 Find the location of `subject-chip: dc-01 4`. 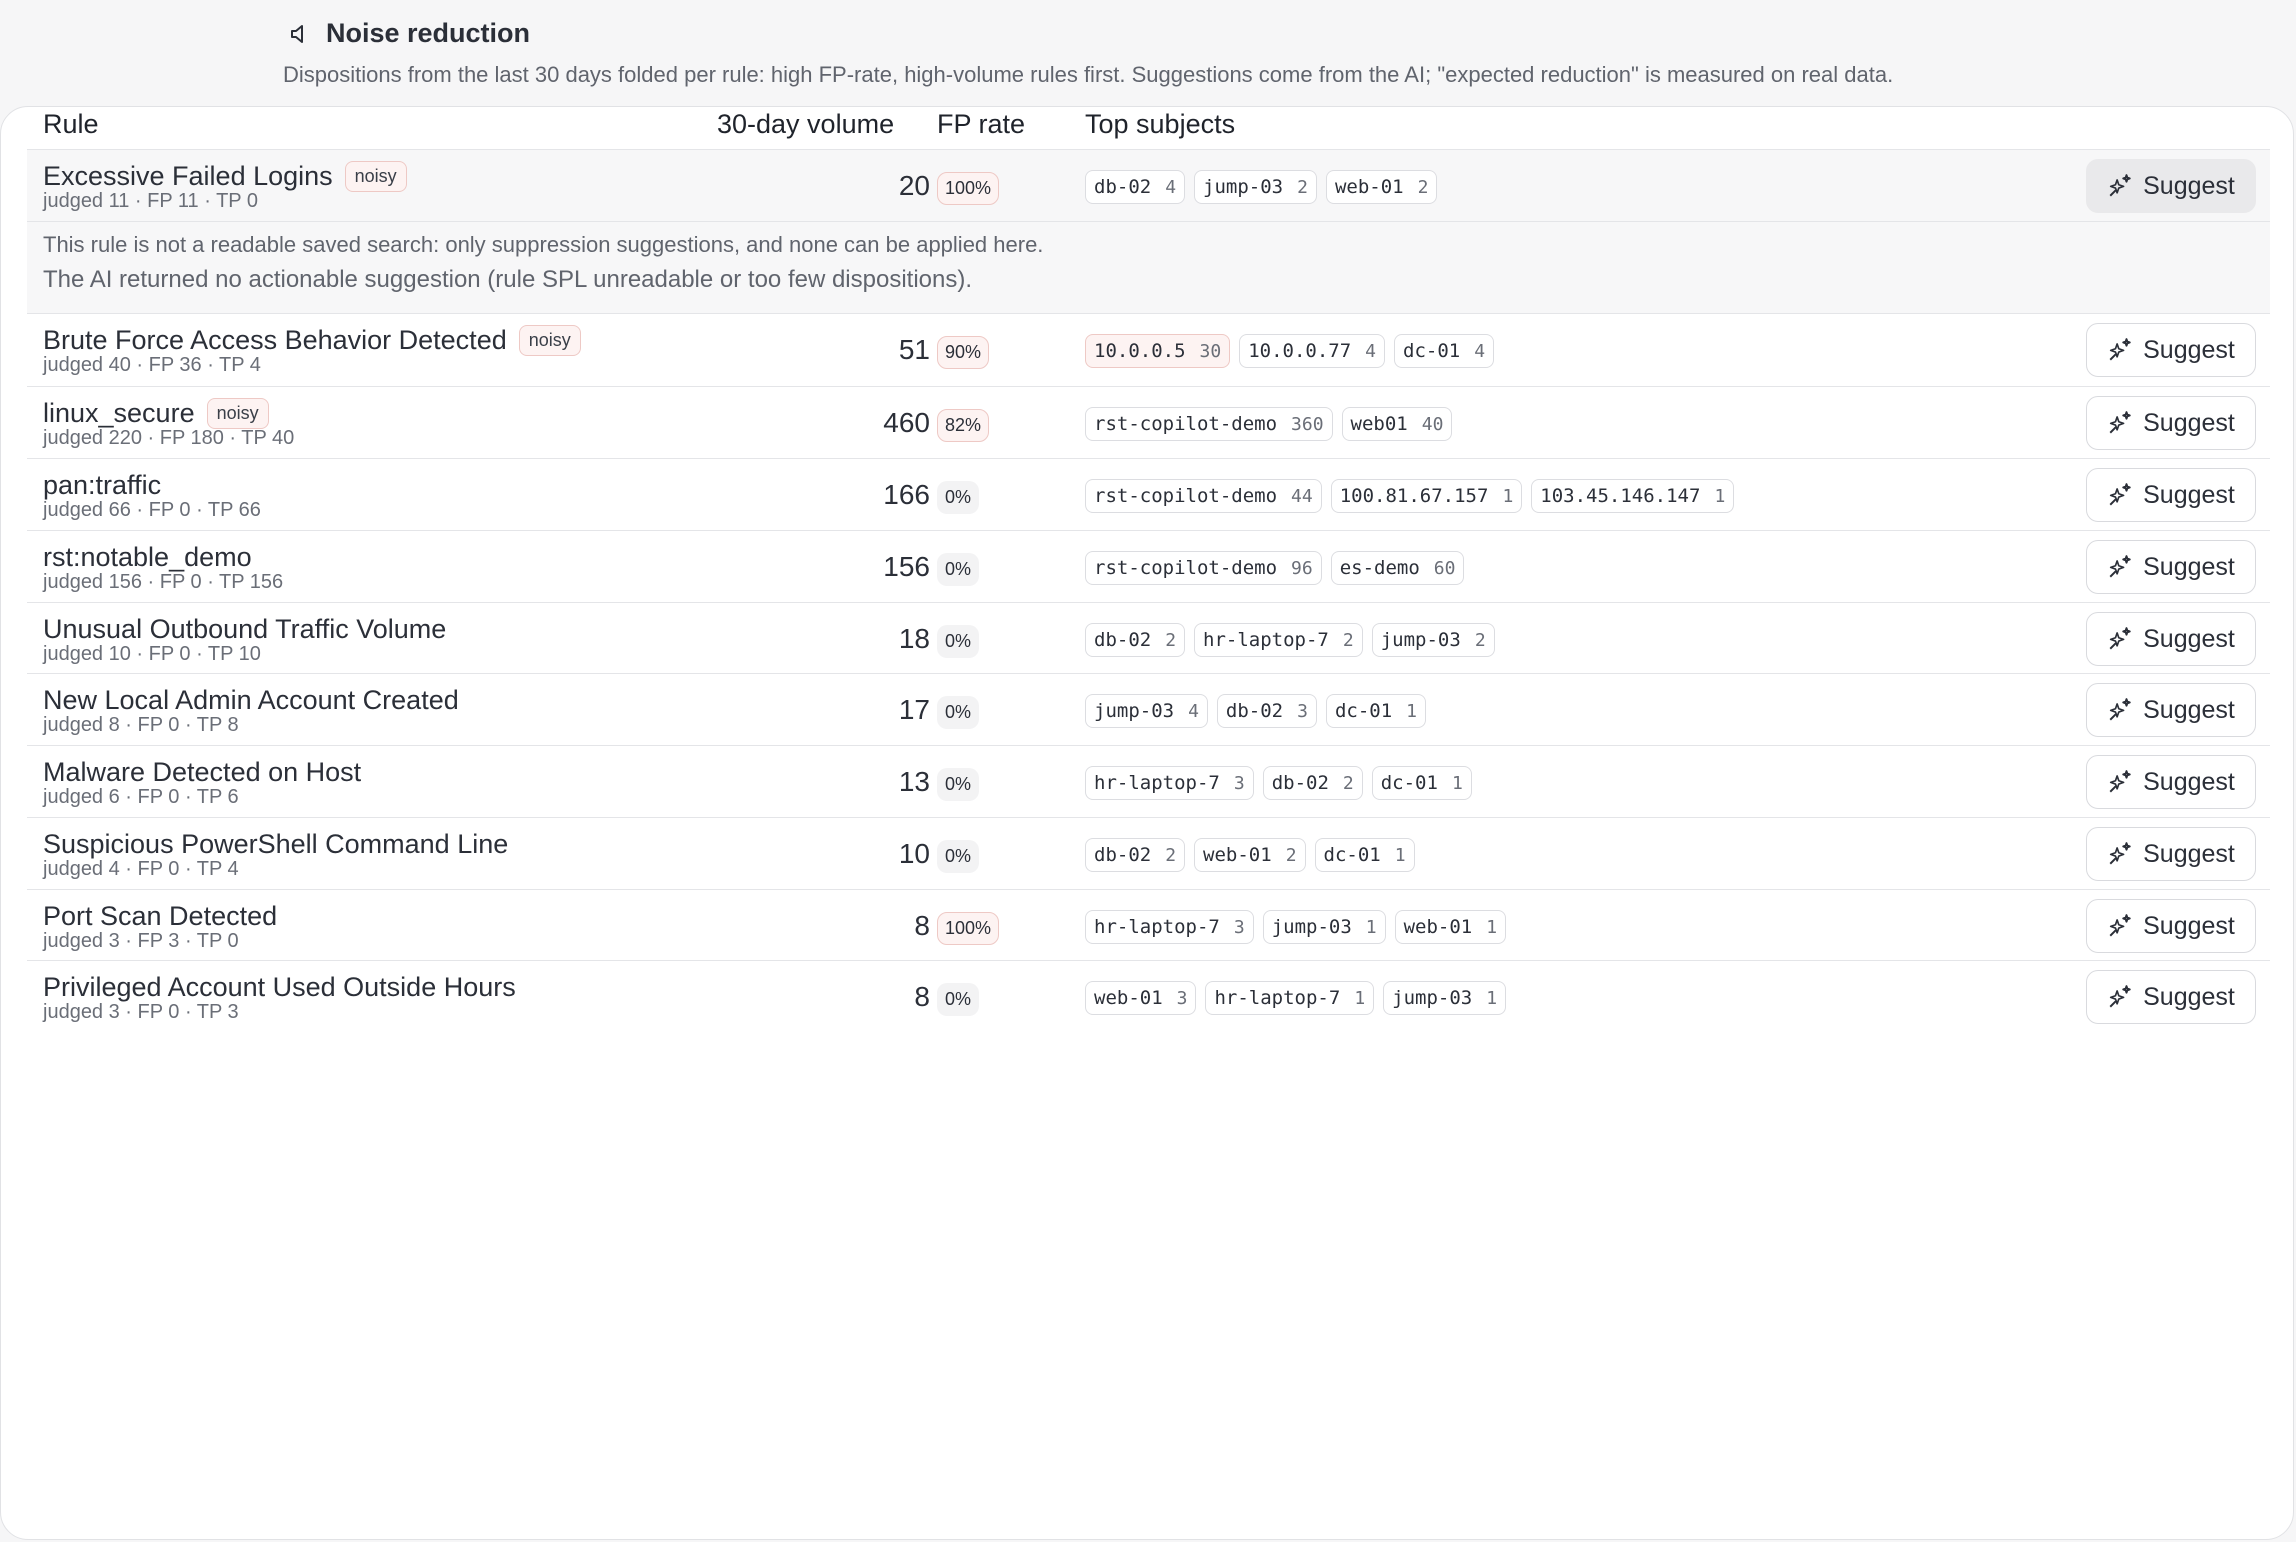

subject-chip: dc-01 4 is located at coordinates (1444, 351).